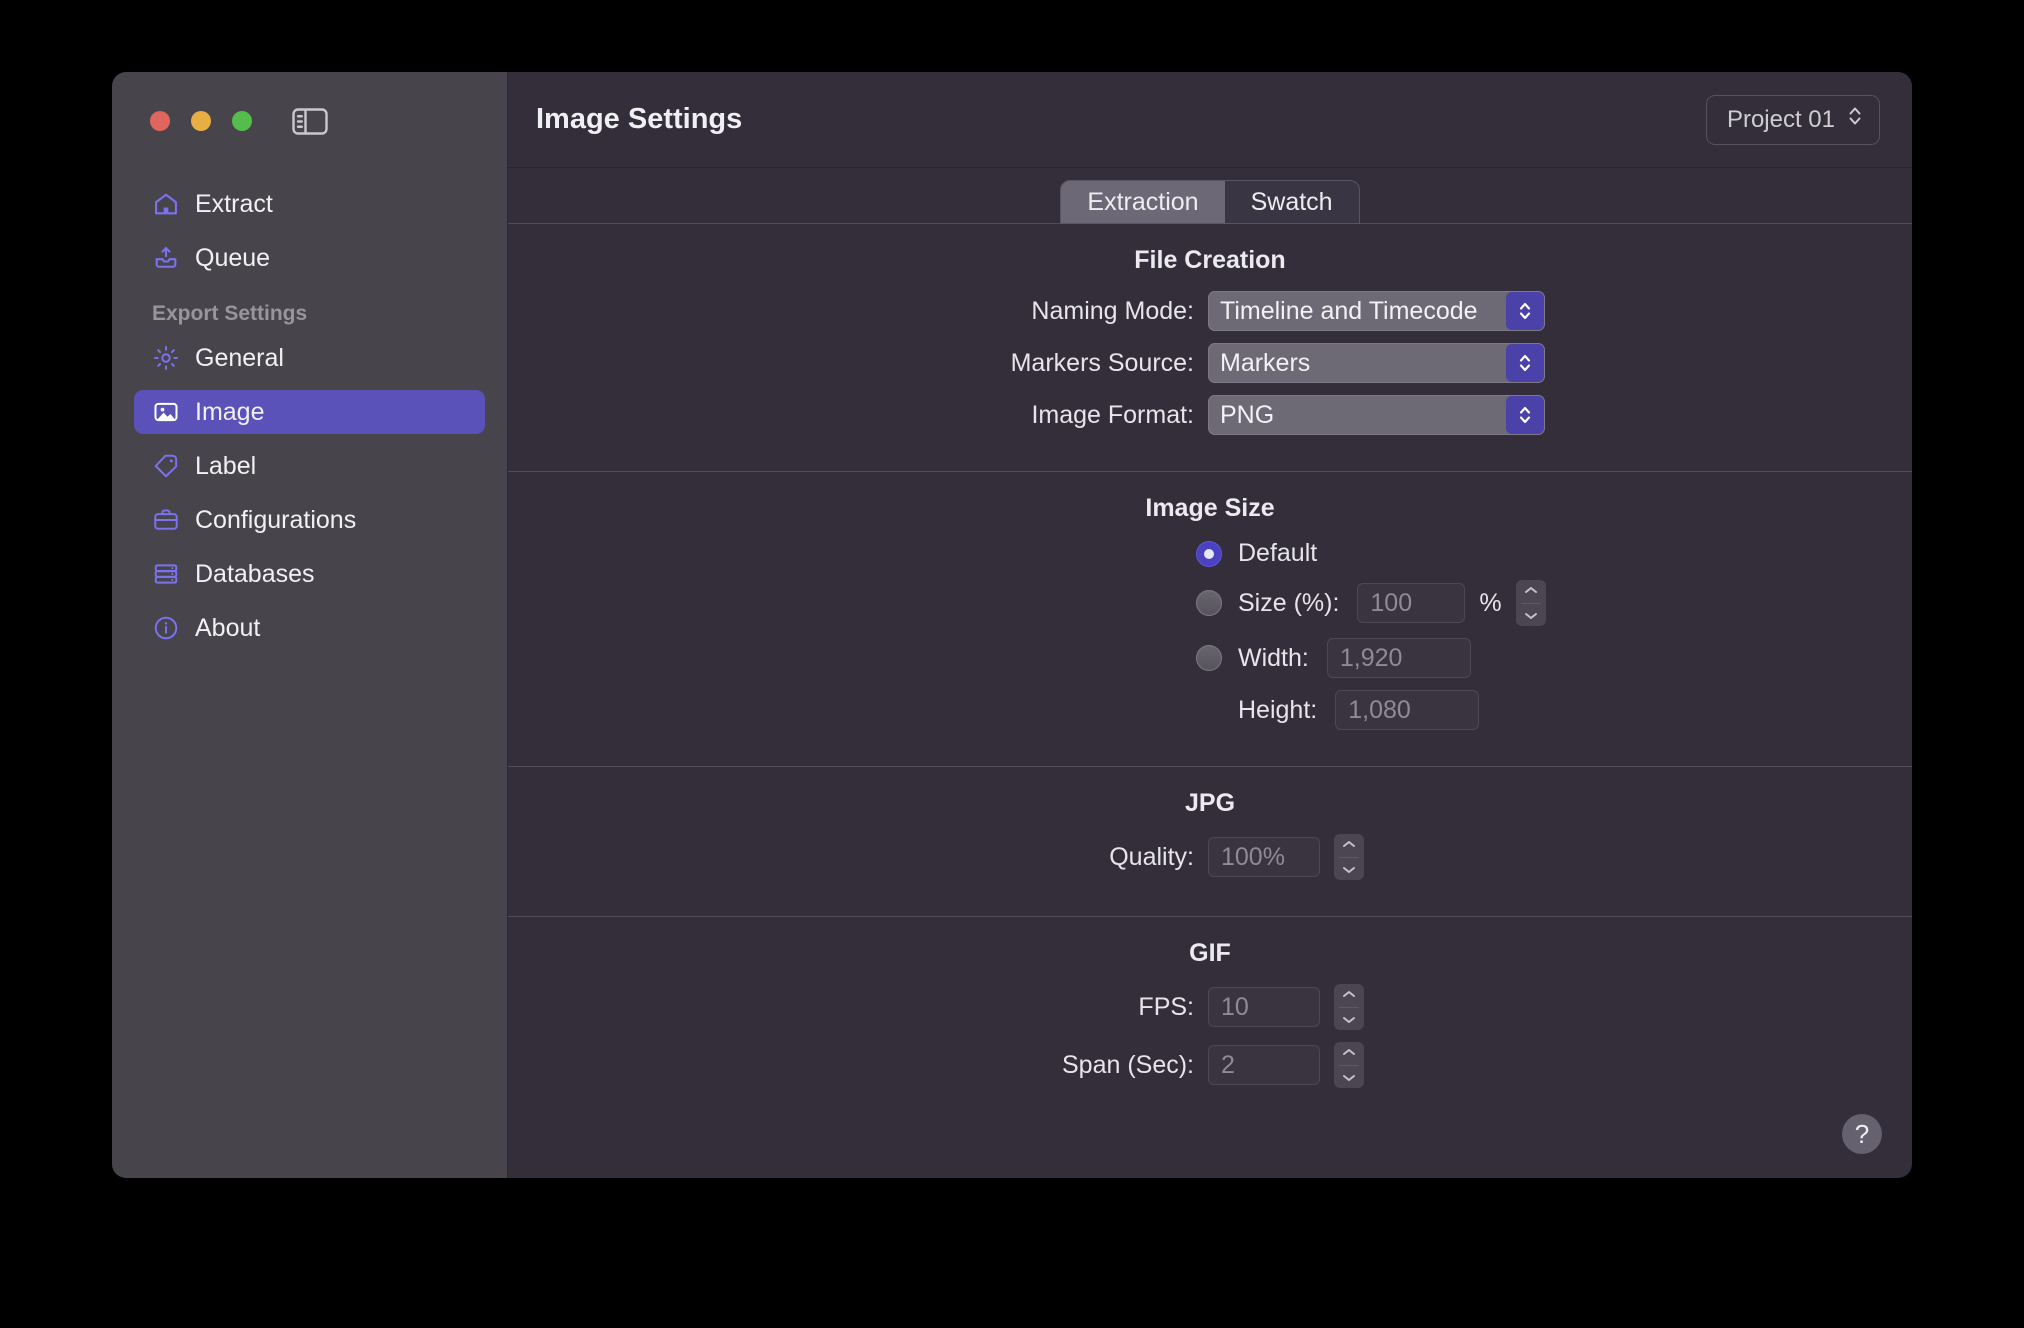 Image resolution: width=2024 pixels, height=1328 pixels. What do you see at coordinates (1247, 414) in the screenshot?
I see `image-format-value: PNG` at bounding box center [1247, 414].